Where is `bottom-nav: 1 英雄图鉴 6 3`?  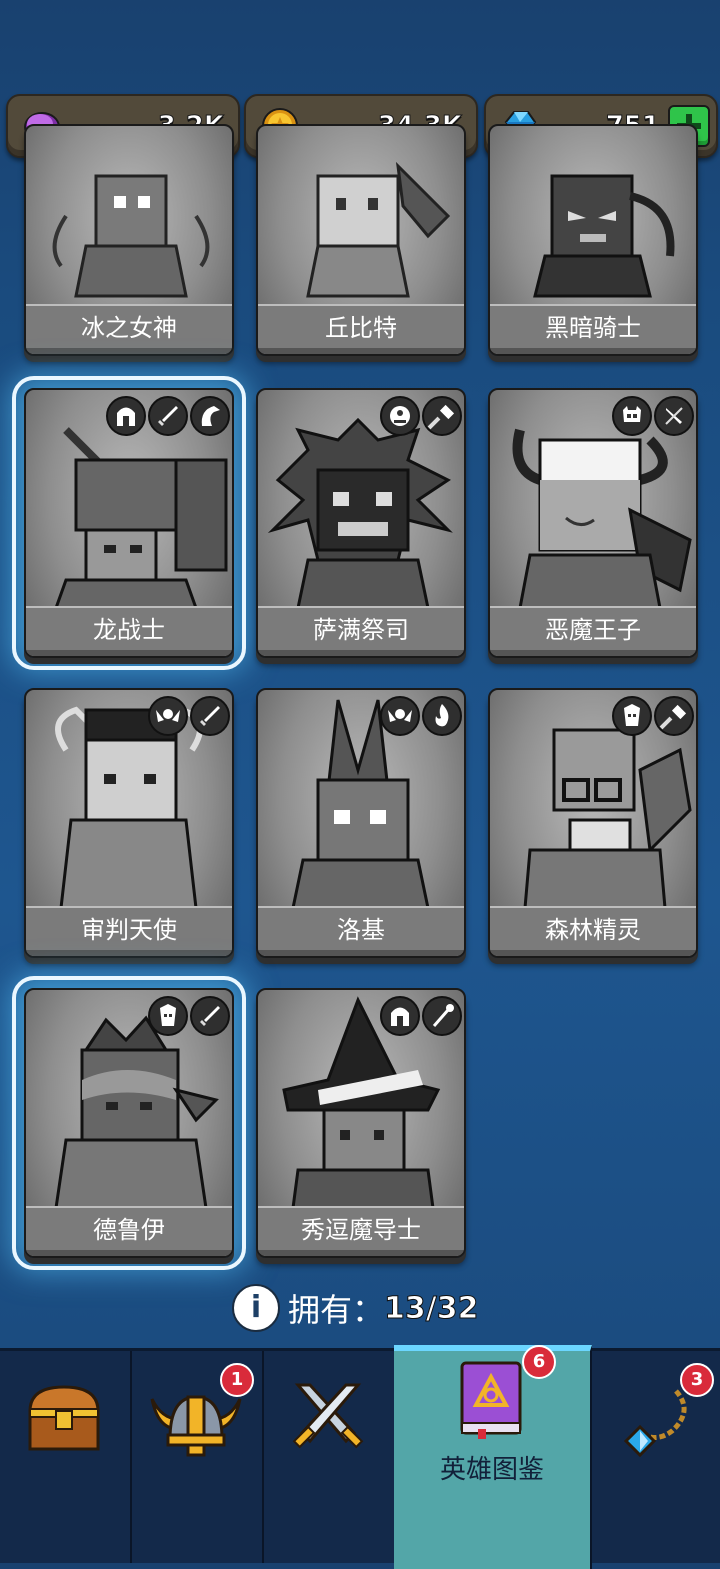 bottom-nav: 1 英雄图鉴 6 3 is located at coordinates (360, 1457).